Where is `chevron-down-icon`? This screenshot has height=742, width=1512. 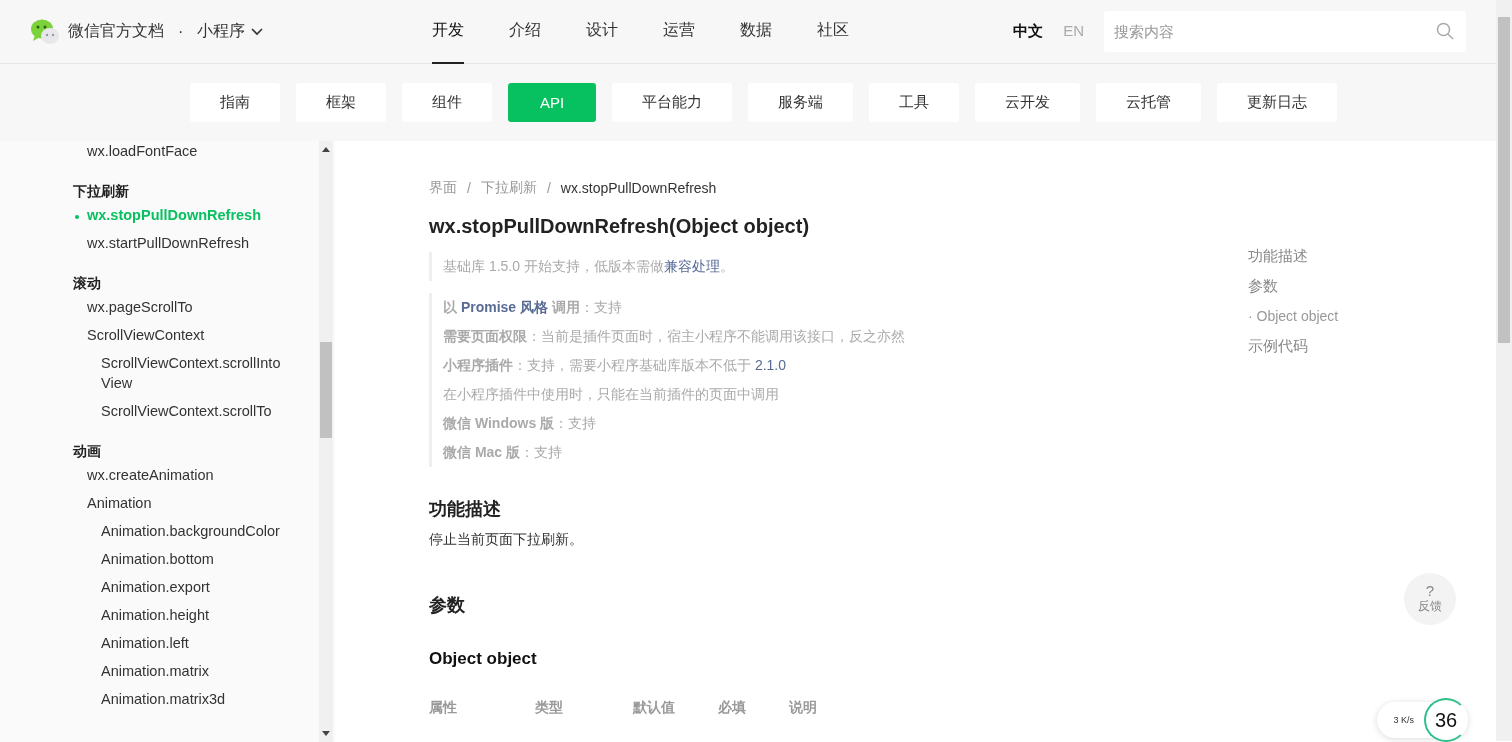
chevron-down-icon is located at coordinates (257, 31).